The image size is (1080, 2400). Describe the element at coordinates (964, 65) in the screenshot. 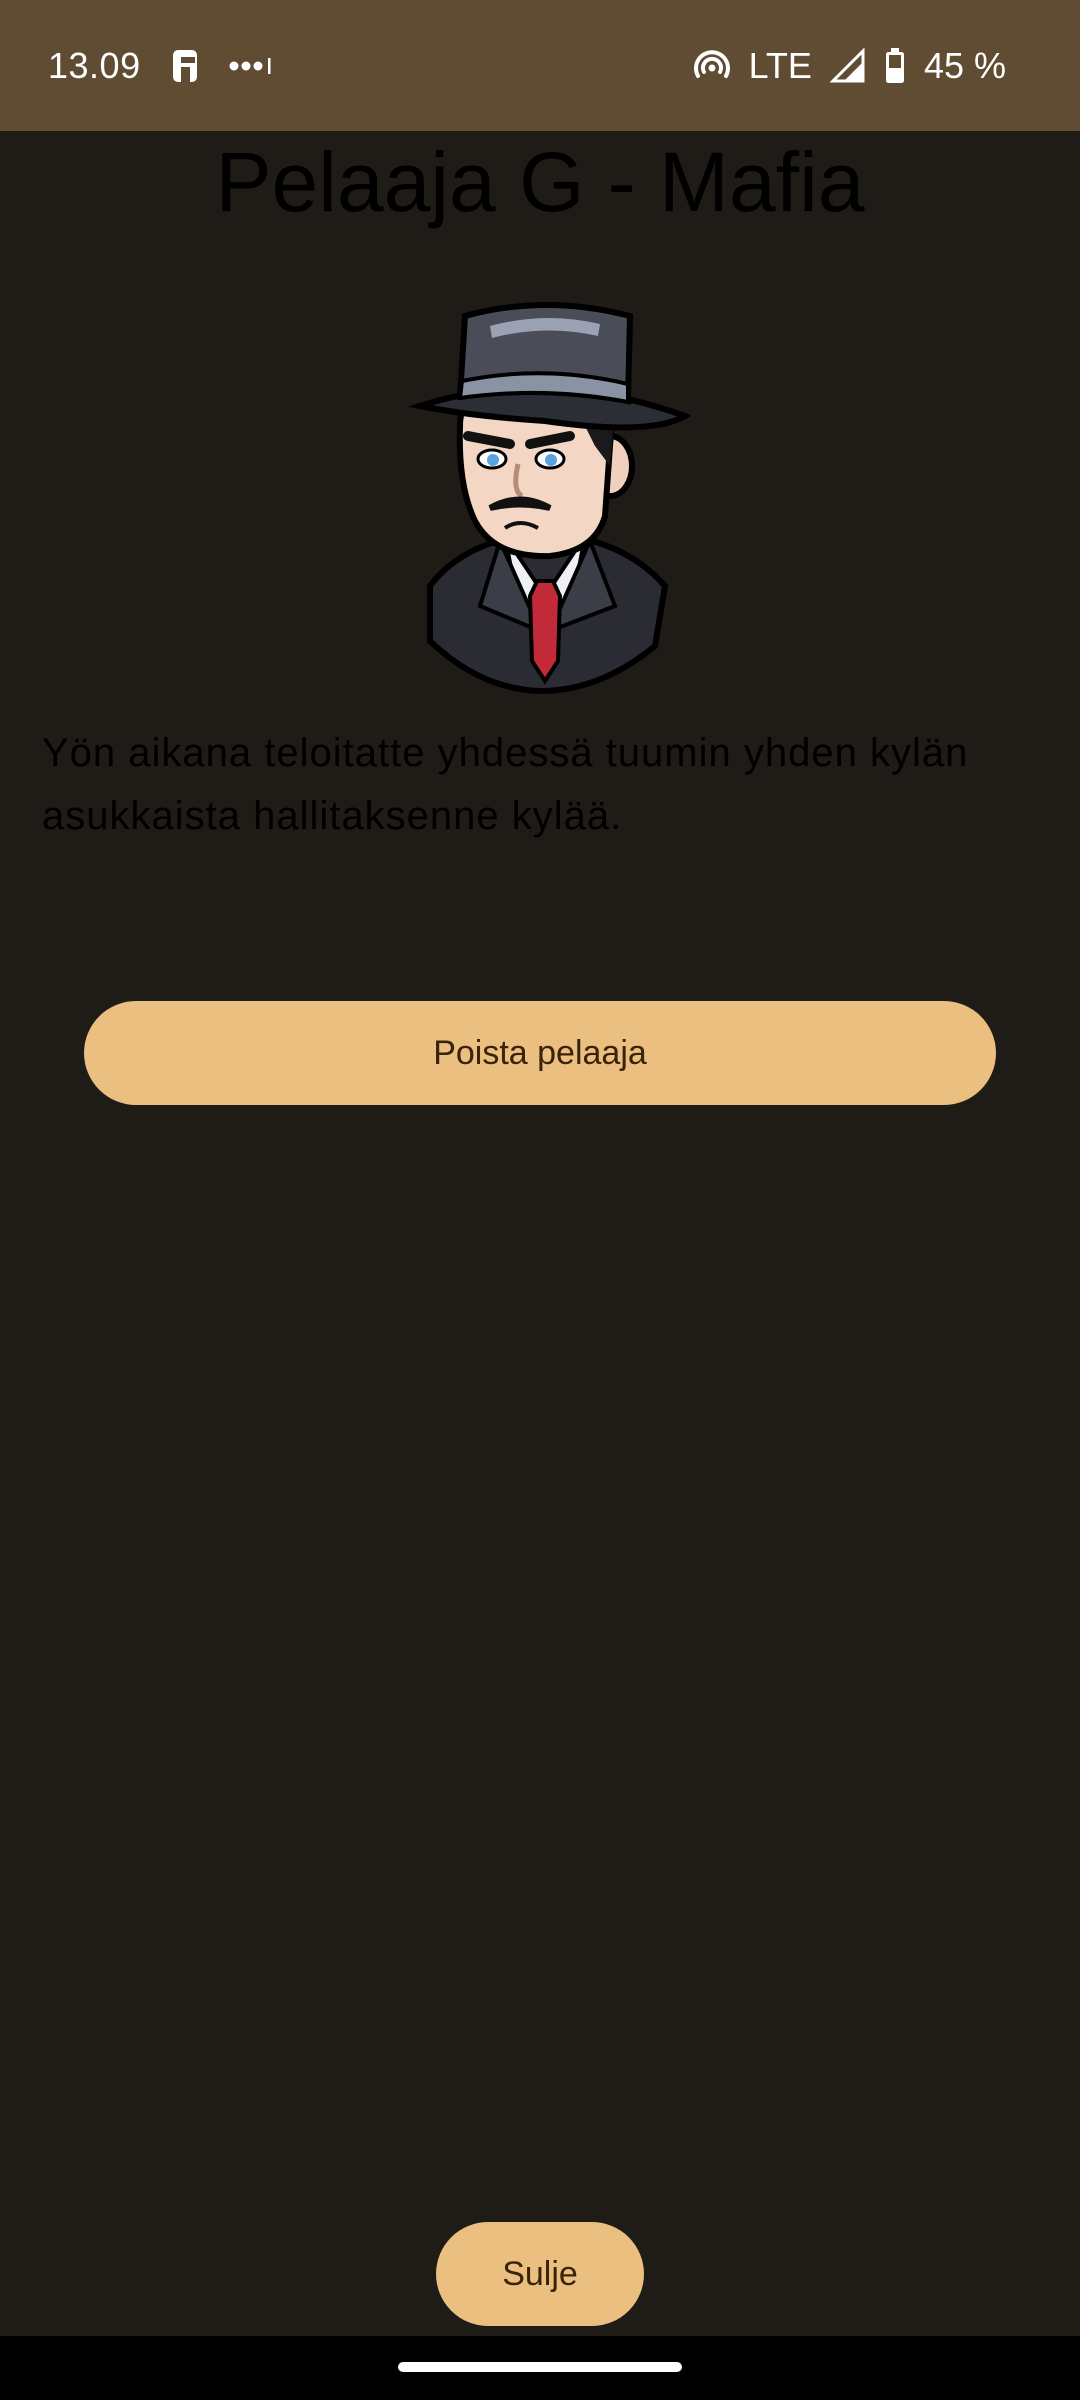

I see `battery-level: 45 %` at that location.